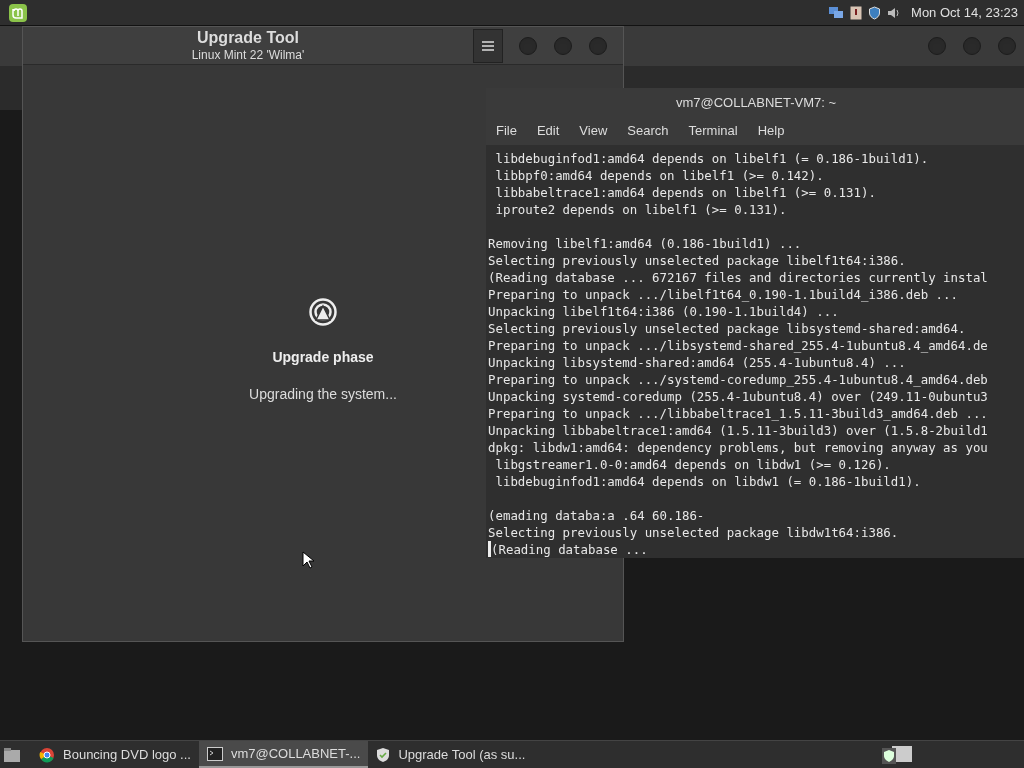 This screenshot has height=768, width=1024. I want to click on terminal-line: (emading databa:a .64 60.186-, so click(596, 515).